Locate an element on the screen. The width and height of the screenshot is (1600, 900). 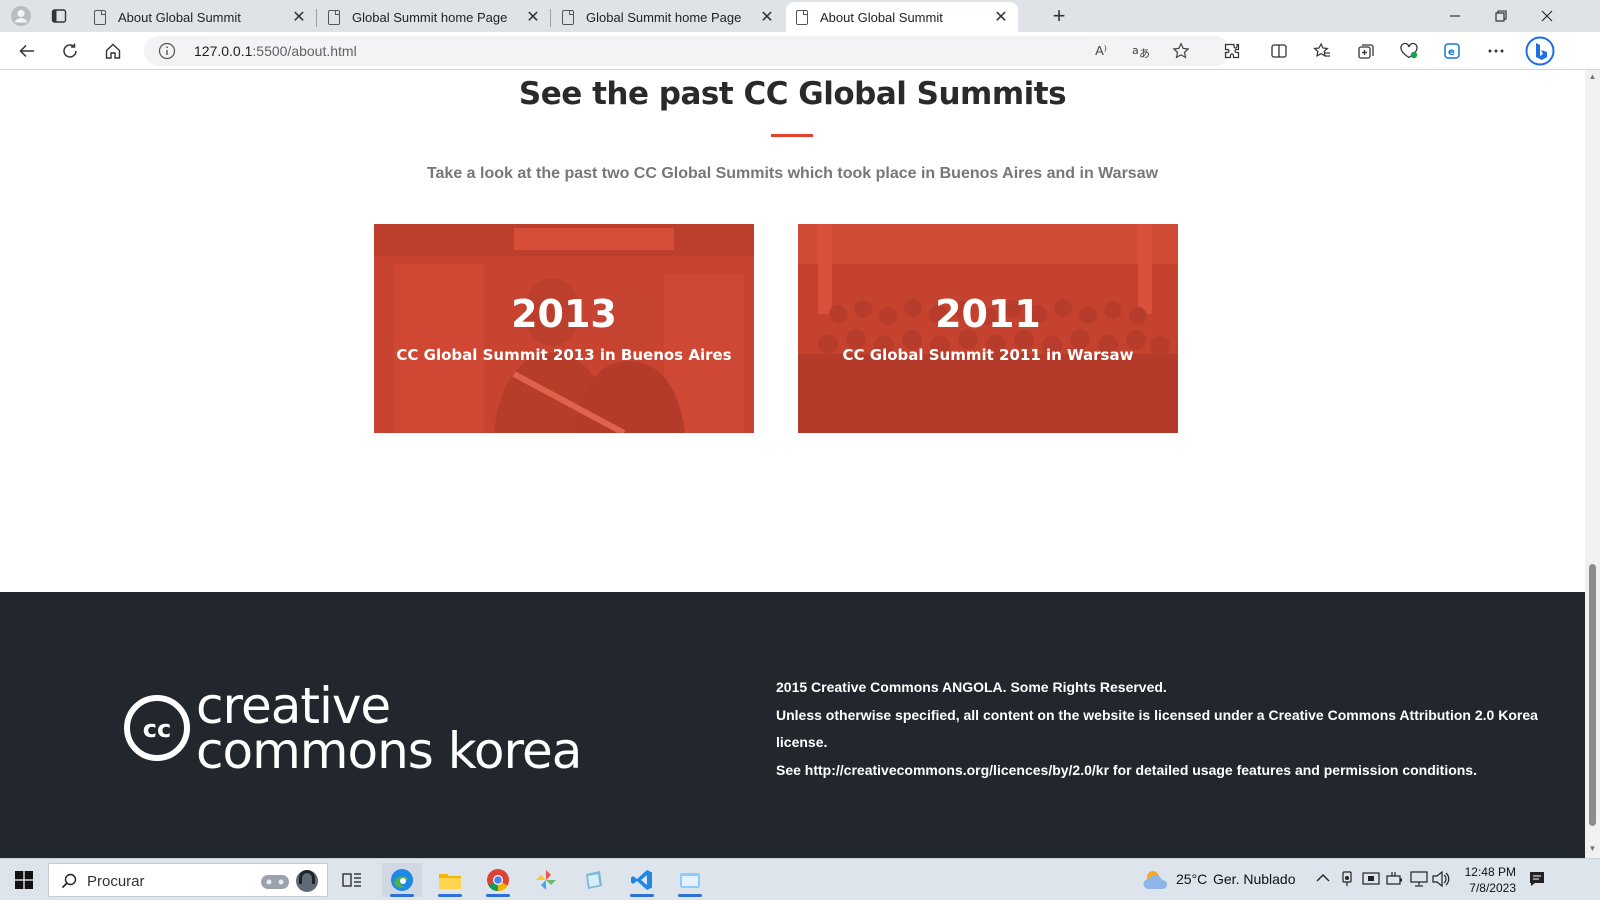
info-icon is located at coordinates (167, 51).